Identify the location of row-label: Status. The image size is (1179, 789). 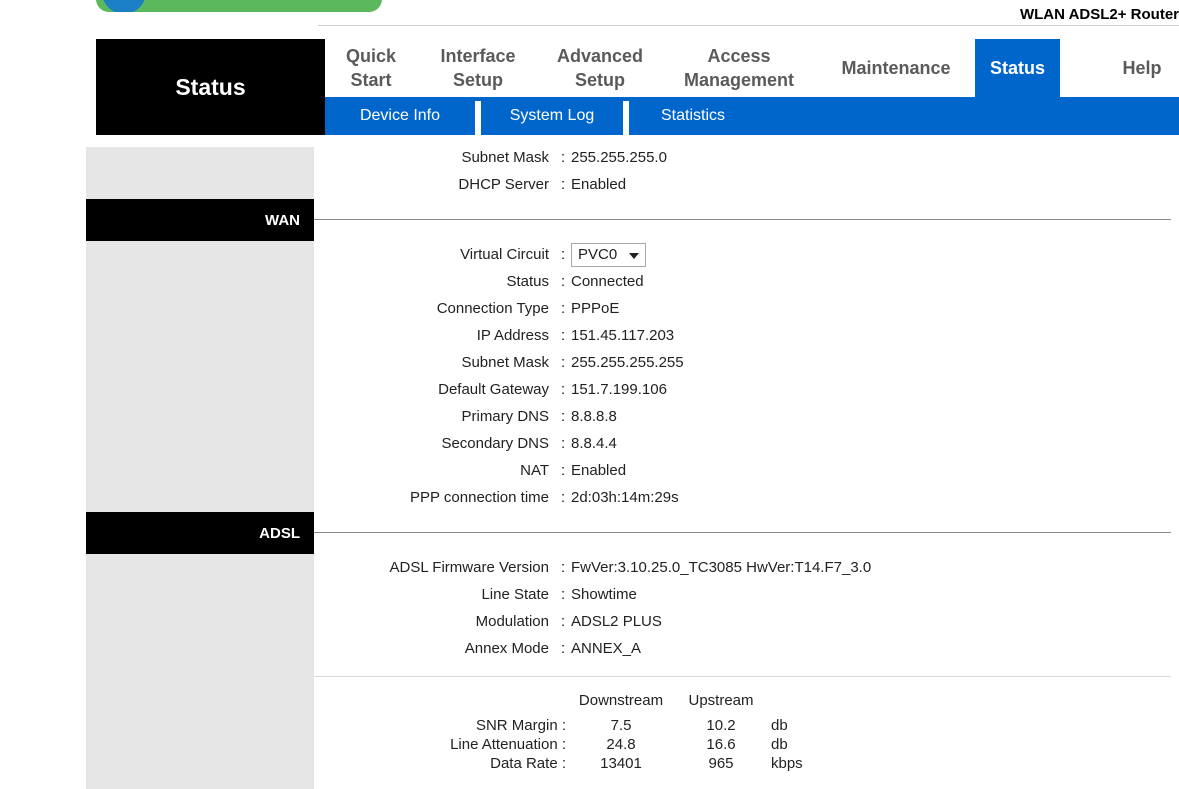
(527, 281).